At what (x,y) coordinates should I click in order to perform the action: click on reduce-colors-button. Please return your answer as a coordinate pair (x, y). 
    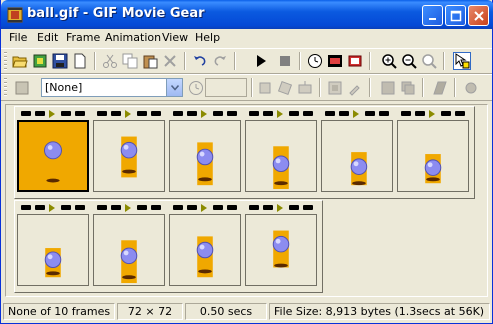
    Looking at the image, I should click on (408, 88).